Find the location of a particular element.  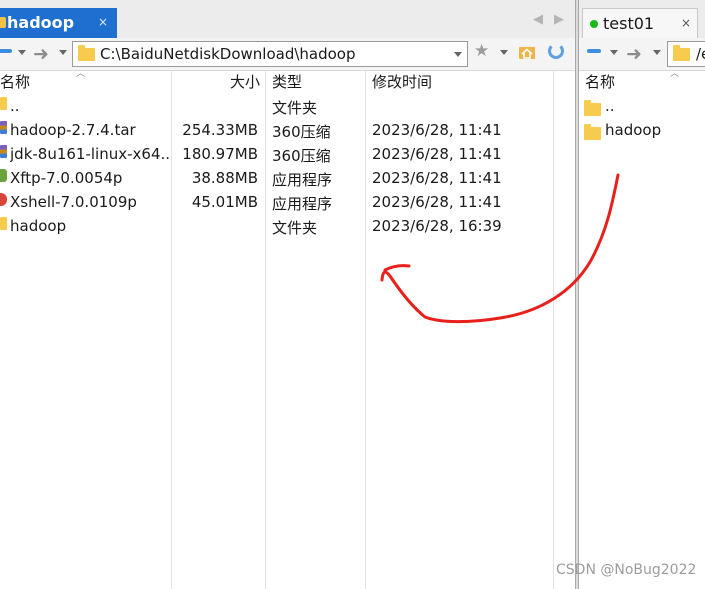

bookmark-star-icon: ★ is located at coordinates (481, 51).